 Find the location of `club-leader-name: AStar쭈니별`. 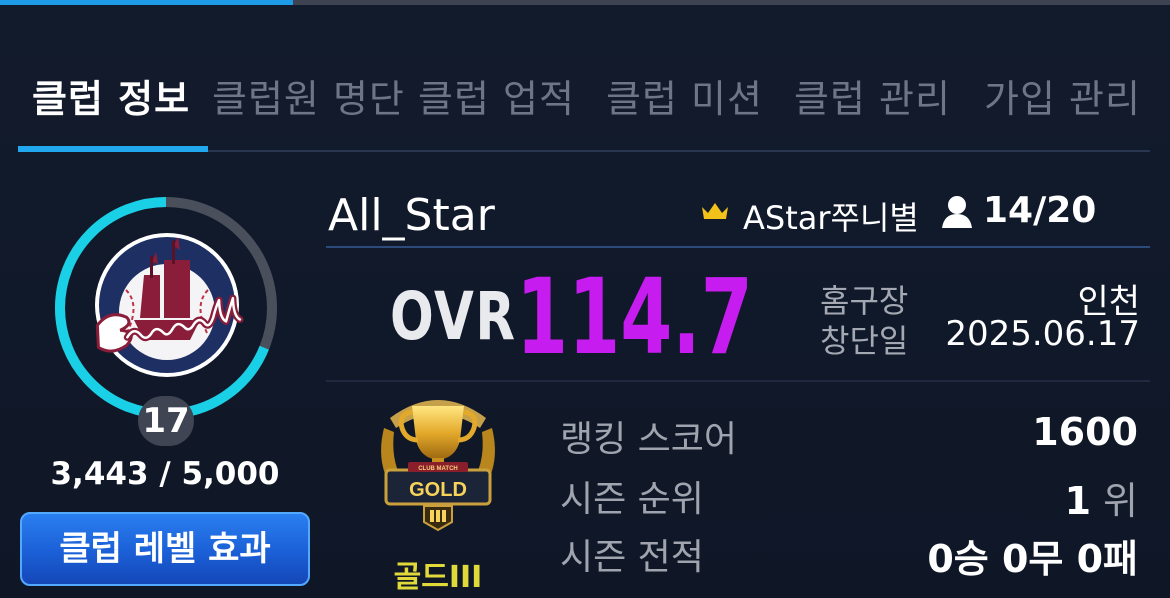

club-leader-name: AStar쭈니별 is located at coordinates (831, 218).